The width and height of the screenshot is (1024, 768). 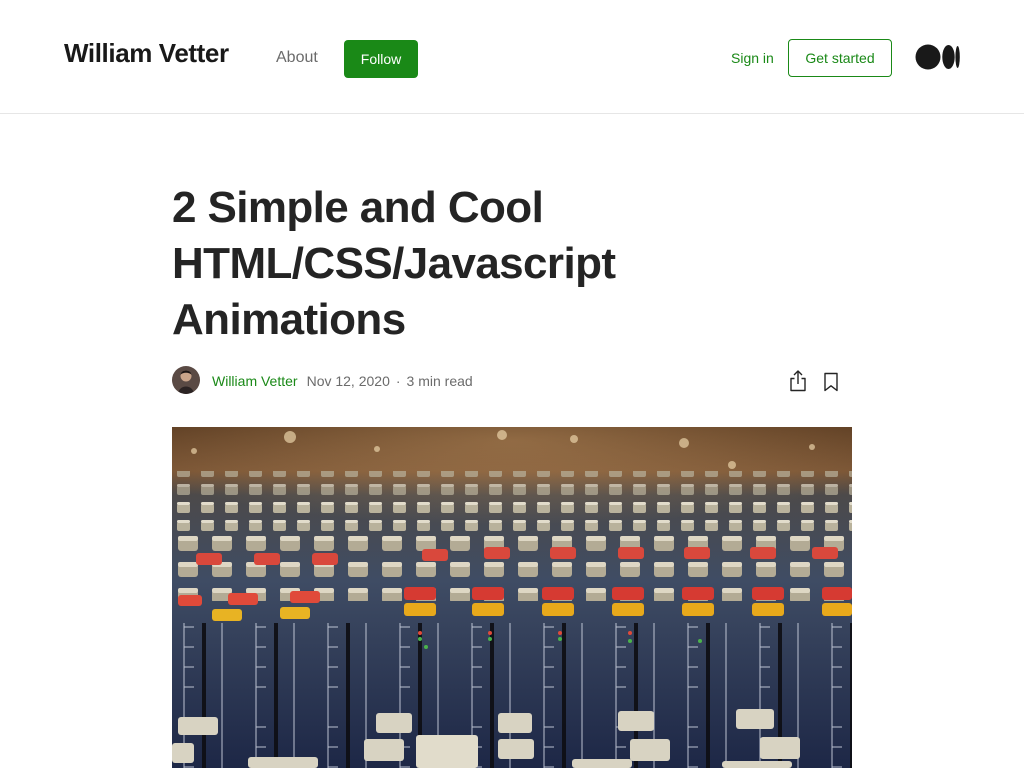 I want to click on author-avatar, so click(x=186, y=380).